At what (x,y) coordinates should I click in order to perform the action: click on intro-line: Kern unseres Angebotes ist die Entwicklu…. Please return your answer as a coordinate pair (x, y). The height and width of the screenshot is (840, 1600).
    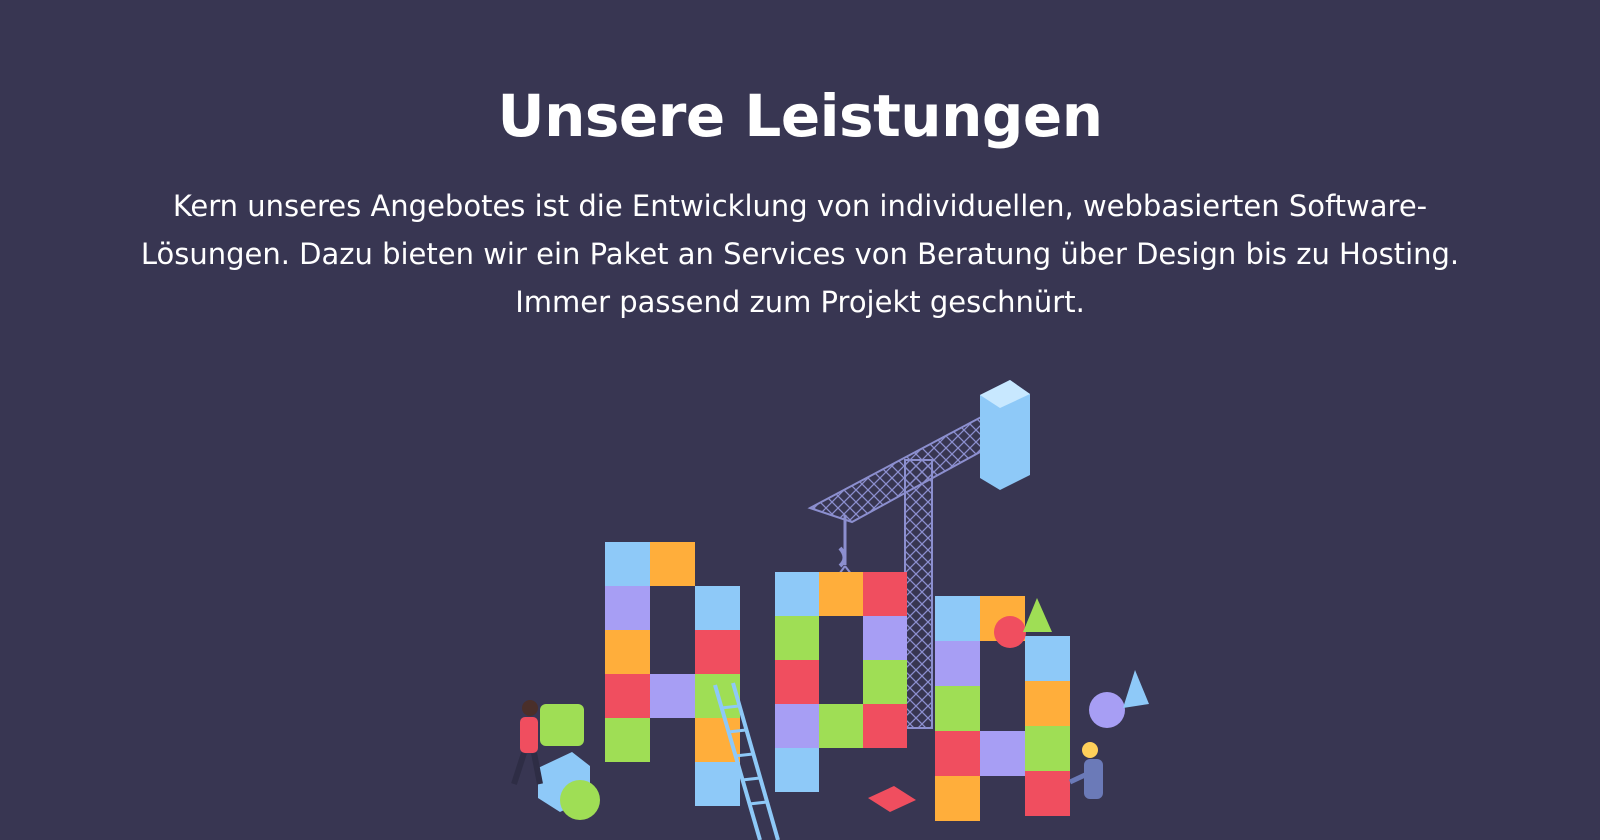
    Looking at the image, I should click on (800, 206).